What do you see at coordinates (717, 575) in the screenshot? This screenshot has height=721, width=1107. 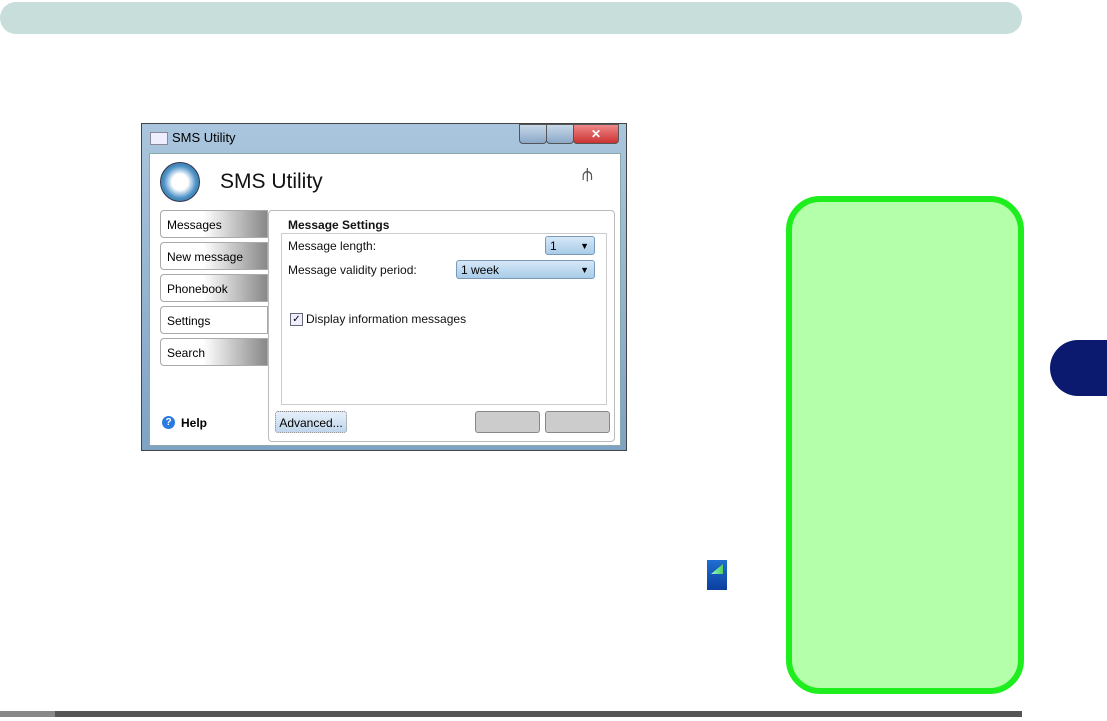 I see `wireless-manager-icon` at bounding box center [717, 575].